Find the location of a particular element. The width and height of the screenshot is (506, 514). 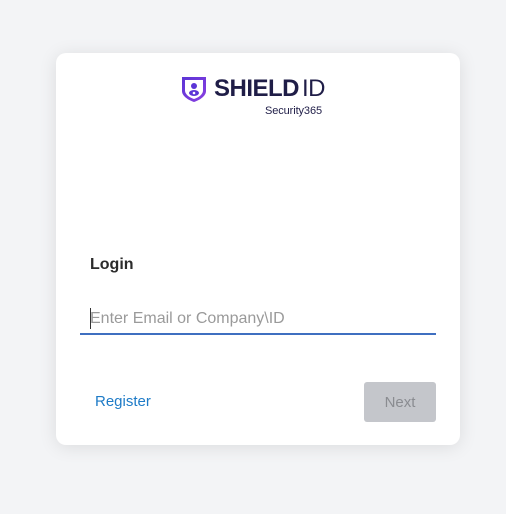

shieldid-logo: SHIELD ID Security365 is located at coordinates (260, 97).